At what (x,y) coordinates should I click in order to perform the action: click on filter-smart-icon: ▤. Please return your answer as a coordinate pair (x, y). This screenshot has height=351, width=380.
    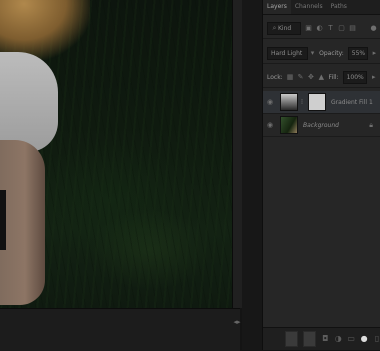
    Looking at the image, I should click on (352, 28).